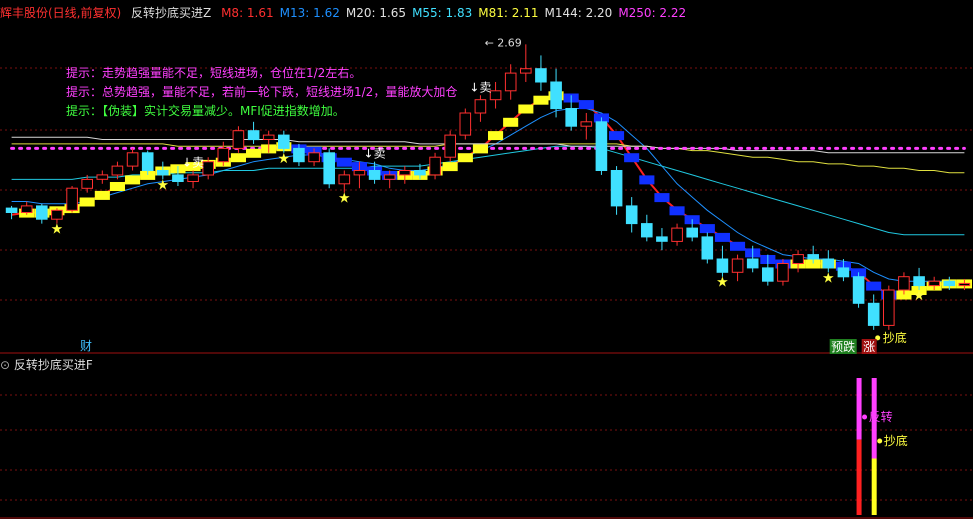 The width and height of the screenshot is (973, 519). I want to click on sub-panel-title: ⊙ 反转抄底买进F, so click(46, 364).